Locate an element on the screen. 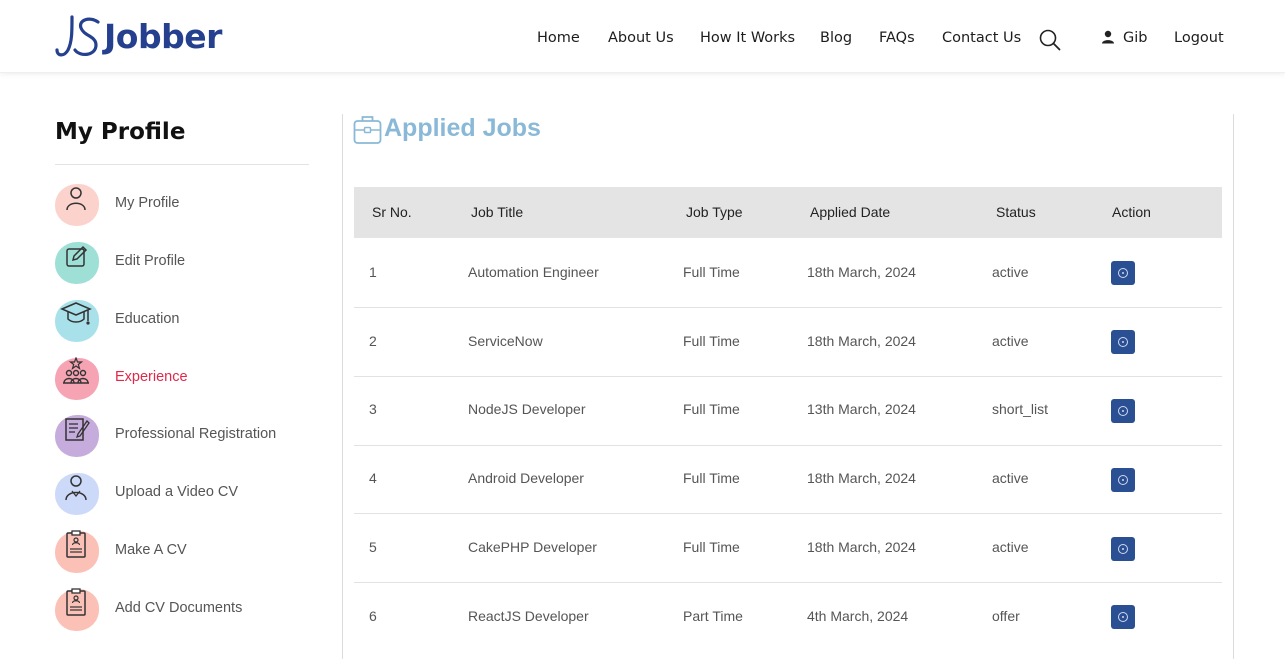  nav-about-us: About Us is located at coordinates (641, 38).